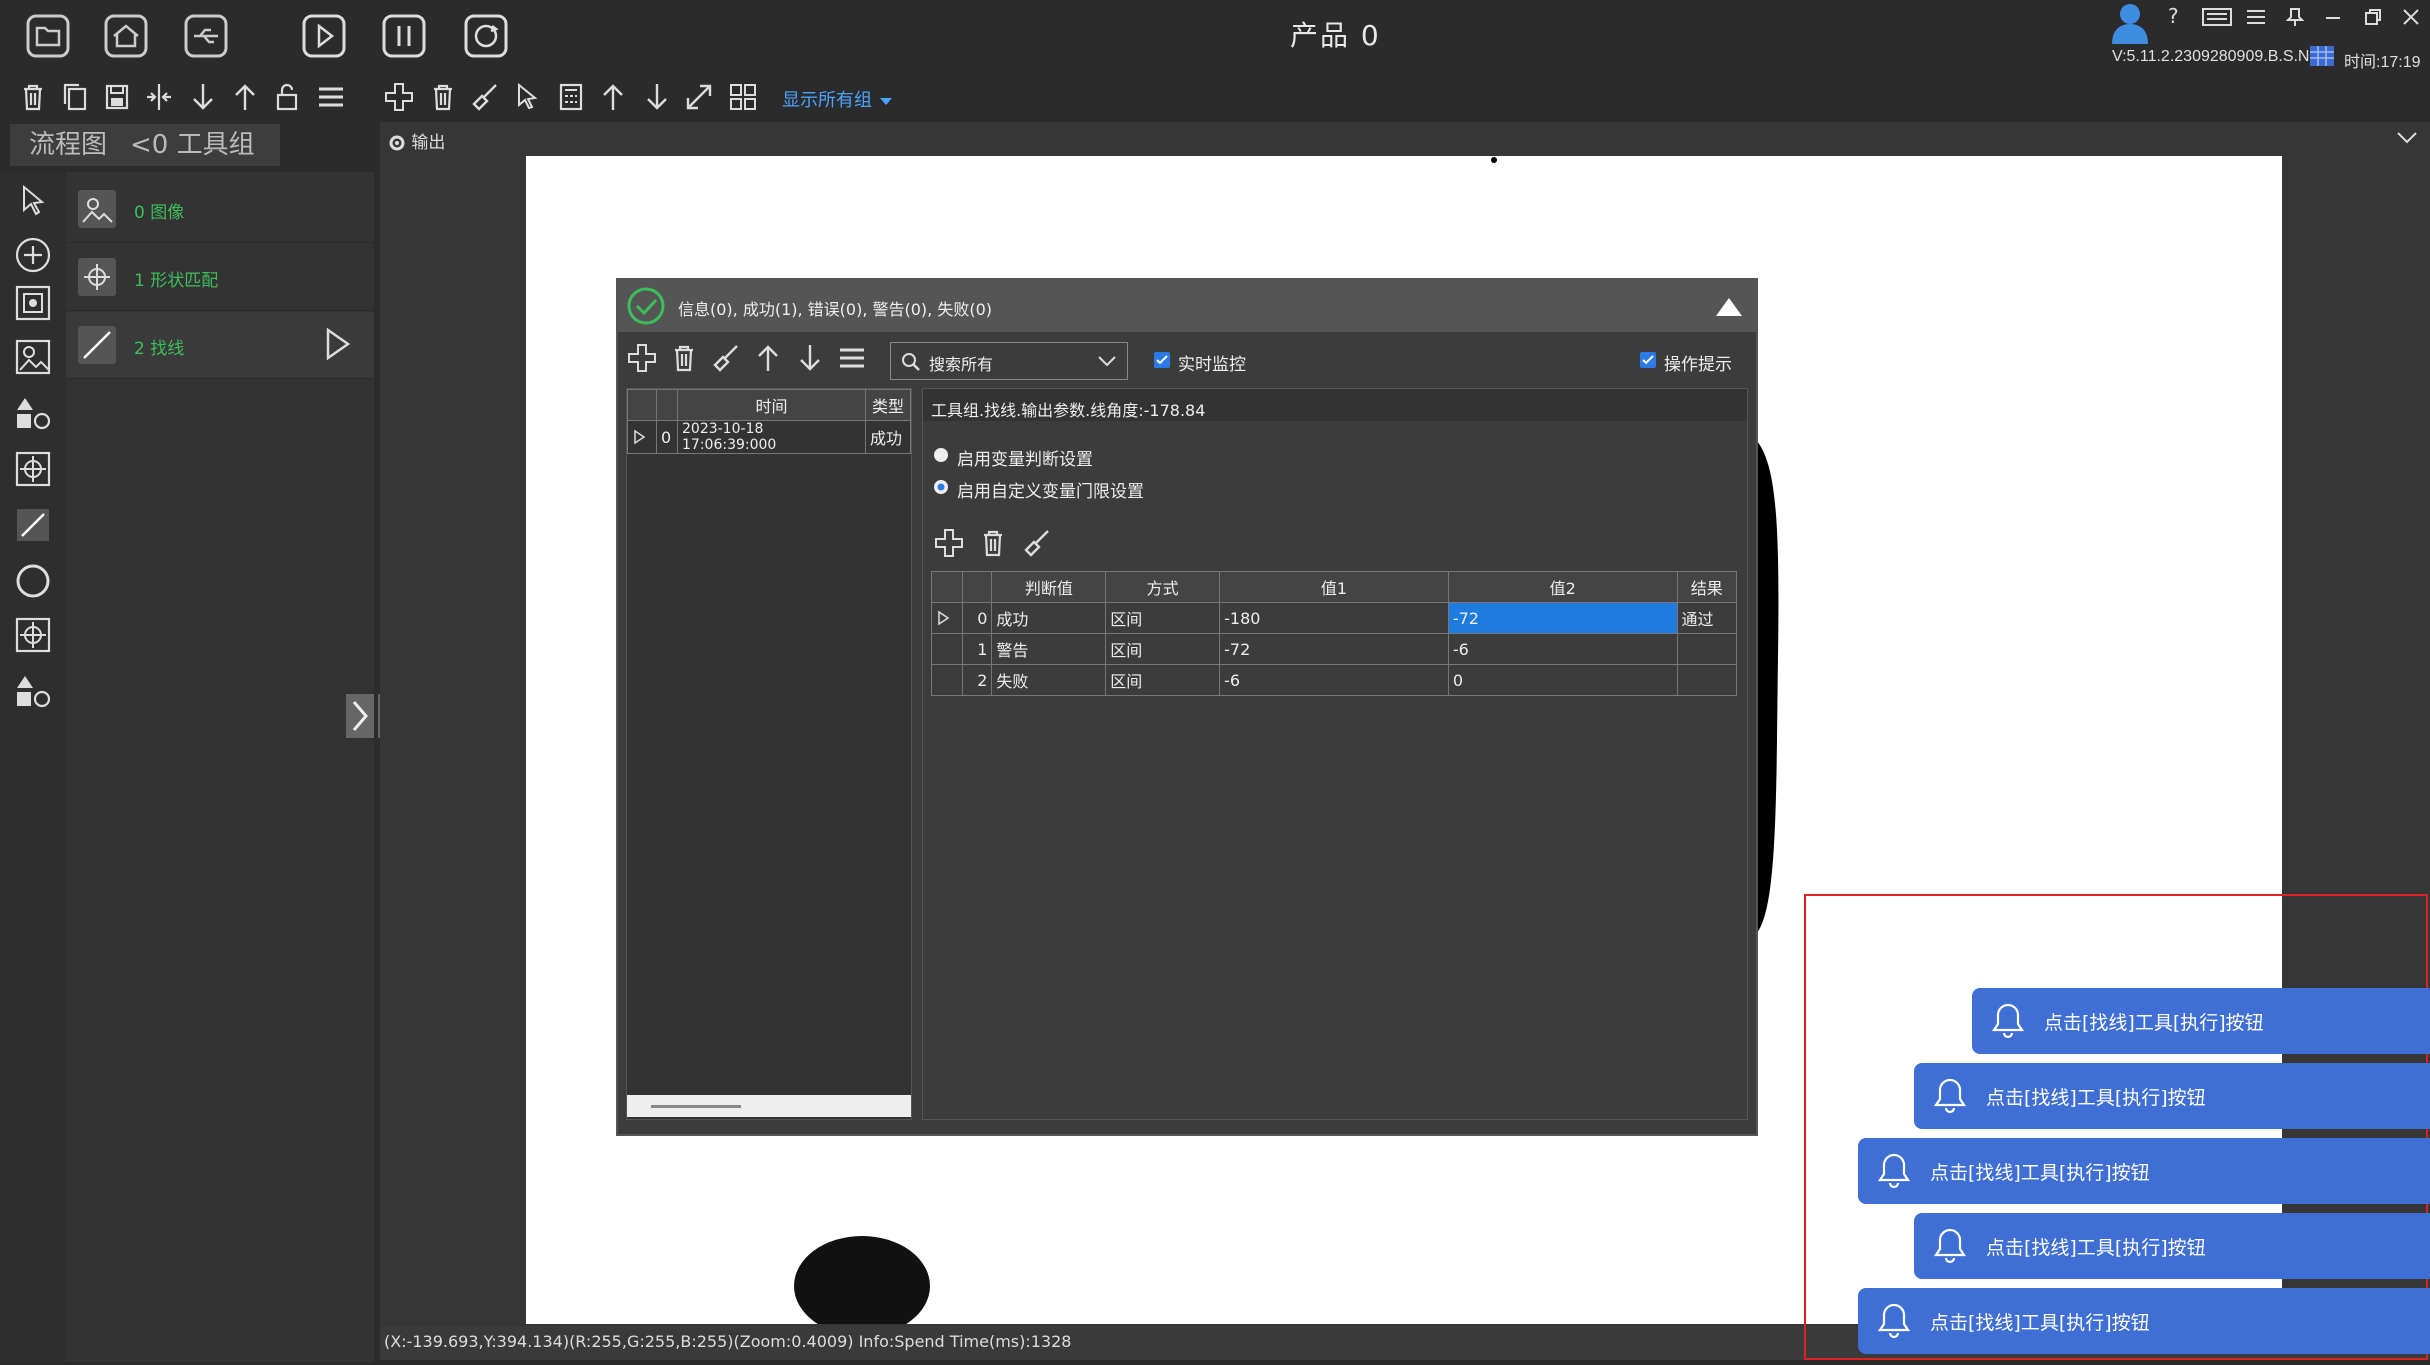 The width and height of the screenshot is (2430, 1365). What do you see at coordinates (1562, 680) in the screenshot?
I see `row-value2: 0` at bounding box center [1562, 680].